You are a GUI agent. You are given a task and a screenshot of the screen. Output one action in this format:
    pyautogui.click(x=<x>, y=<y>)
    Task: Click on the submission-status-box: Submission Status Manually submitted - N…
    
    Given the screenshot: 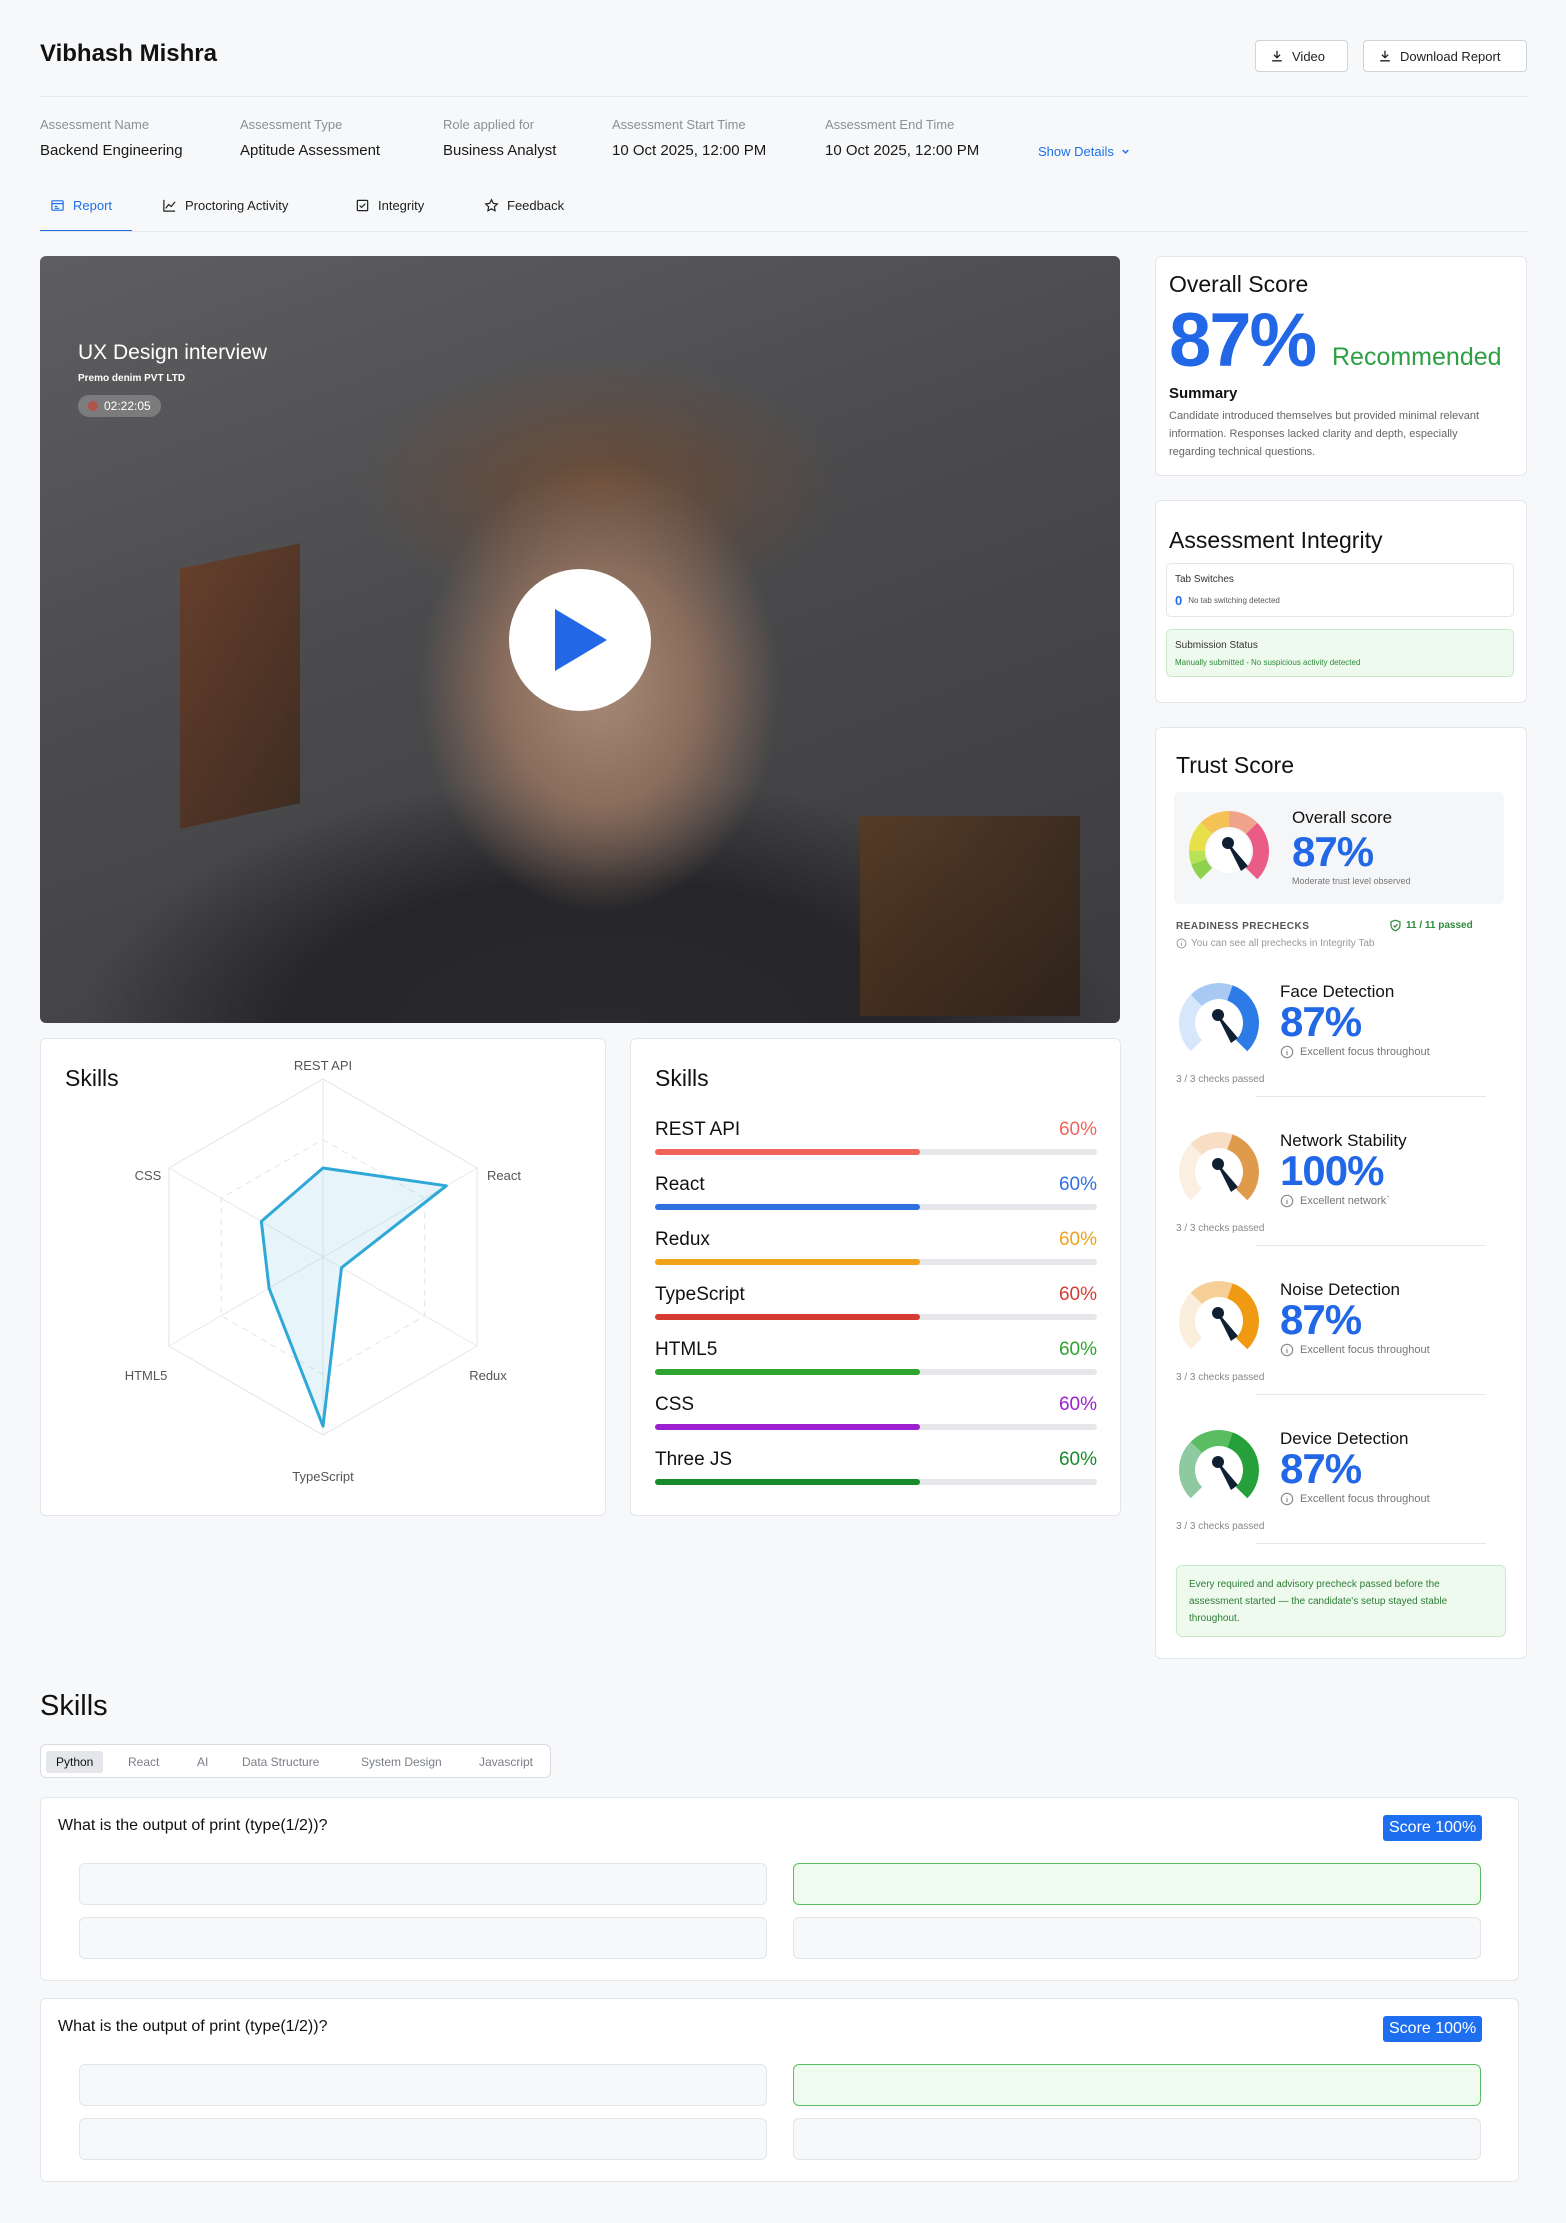 What is the action you would take?
    pyautogui.click(x=1340, y=653)
    